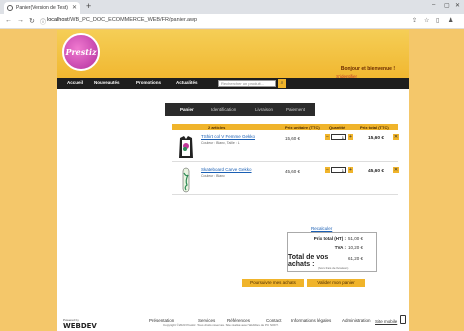  Describe the element at coordinates (437, 20) in the screenshot. I see `sidebar-icon: ▯` at that location.